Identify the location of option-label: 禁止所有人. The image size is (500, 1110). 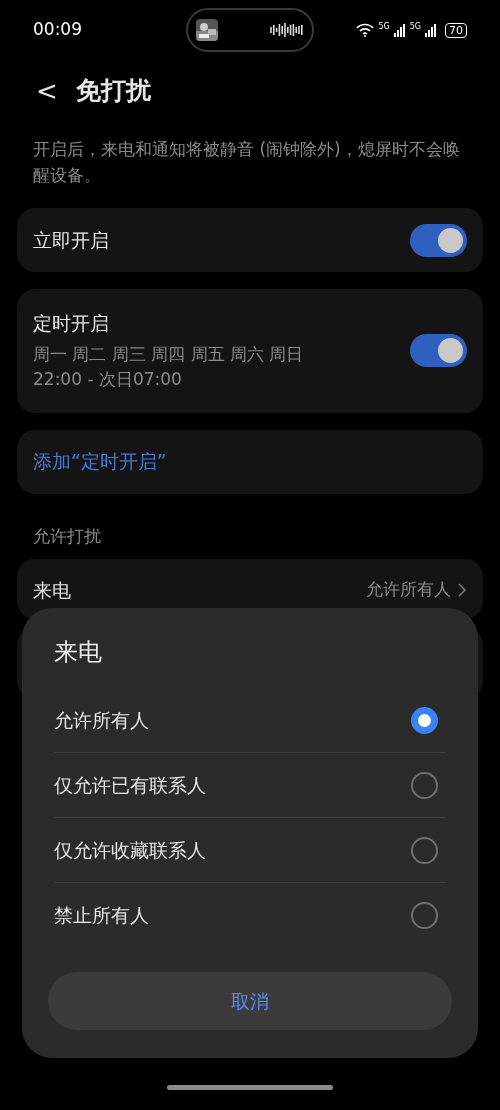
(101, 916).